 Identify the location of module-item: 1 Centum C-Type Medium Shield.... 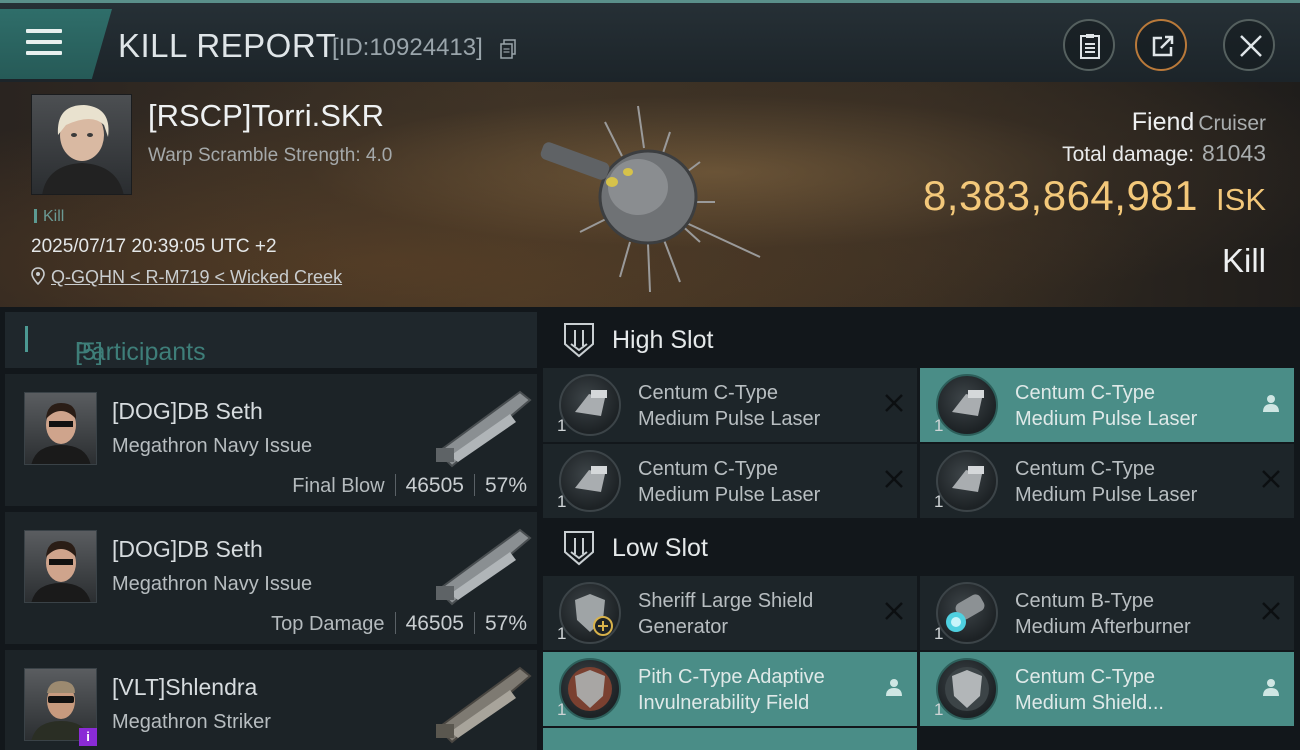
(1107, 689).